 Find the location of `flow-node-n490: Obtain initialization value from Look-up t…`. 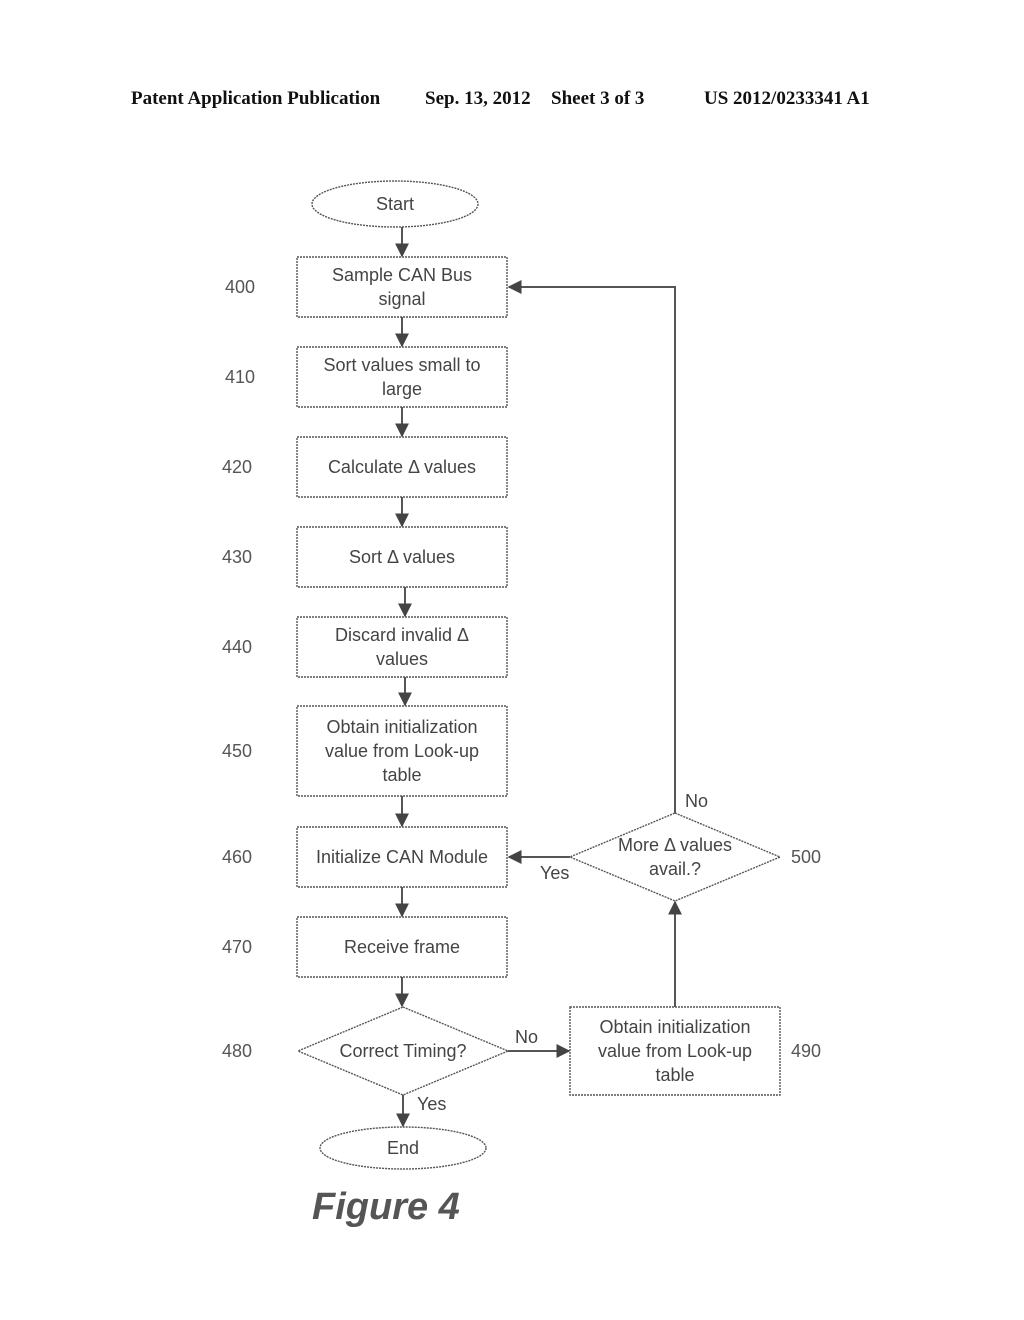

flow-node-n490: Obtain initialization value from Look-up t… is located at coordinates (695, 1051).